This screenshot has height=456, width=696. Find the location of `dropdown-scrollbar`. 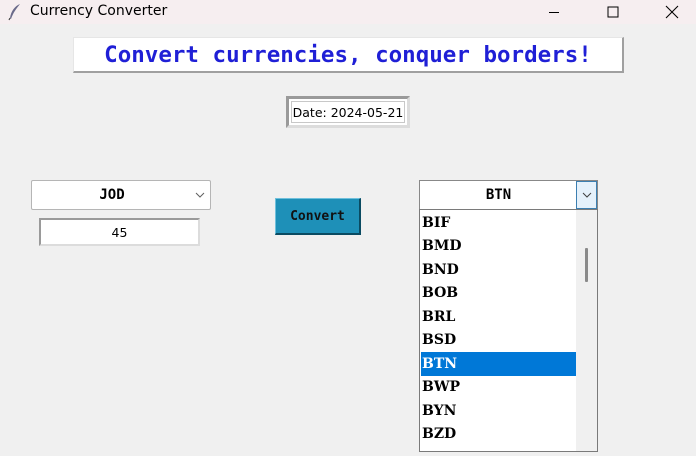

dropdown-scrollbar is located at coordinates (586, 330).